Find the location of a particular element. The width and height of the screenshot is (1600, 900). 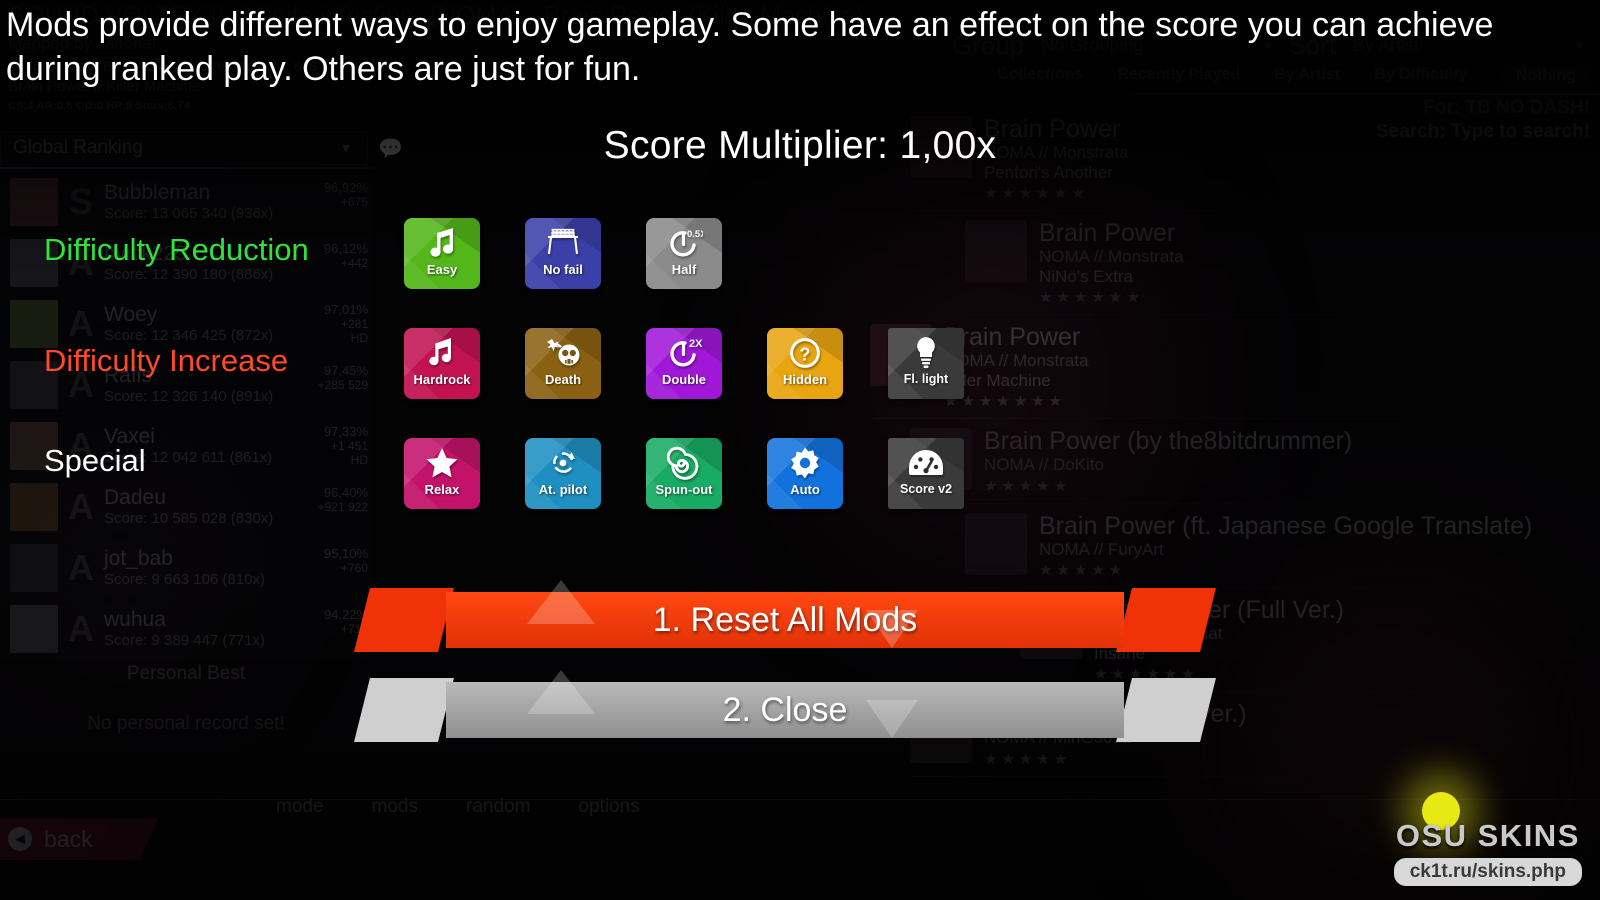

mod-button-hidden: ? Hidden is located at coordinates (805, 363).